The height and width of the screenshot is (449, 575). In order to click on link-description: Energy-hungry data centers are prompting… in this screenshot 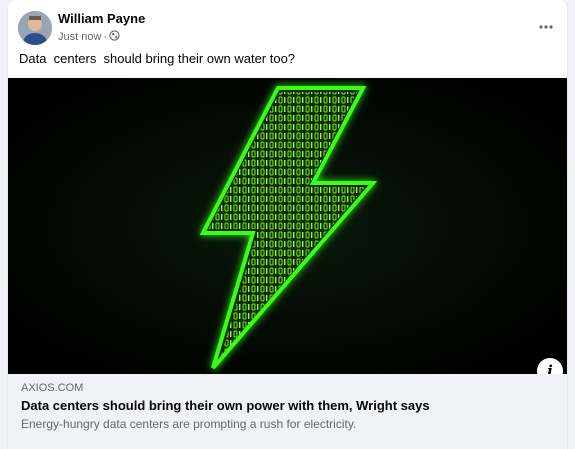, I will do `click(189, 424)`.